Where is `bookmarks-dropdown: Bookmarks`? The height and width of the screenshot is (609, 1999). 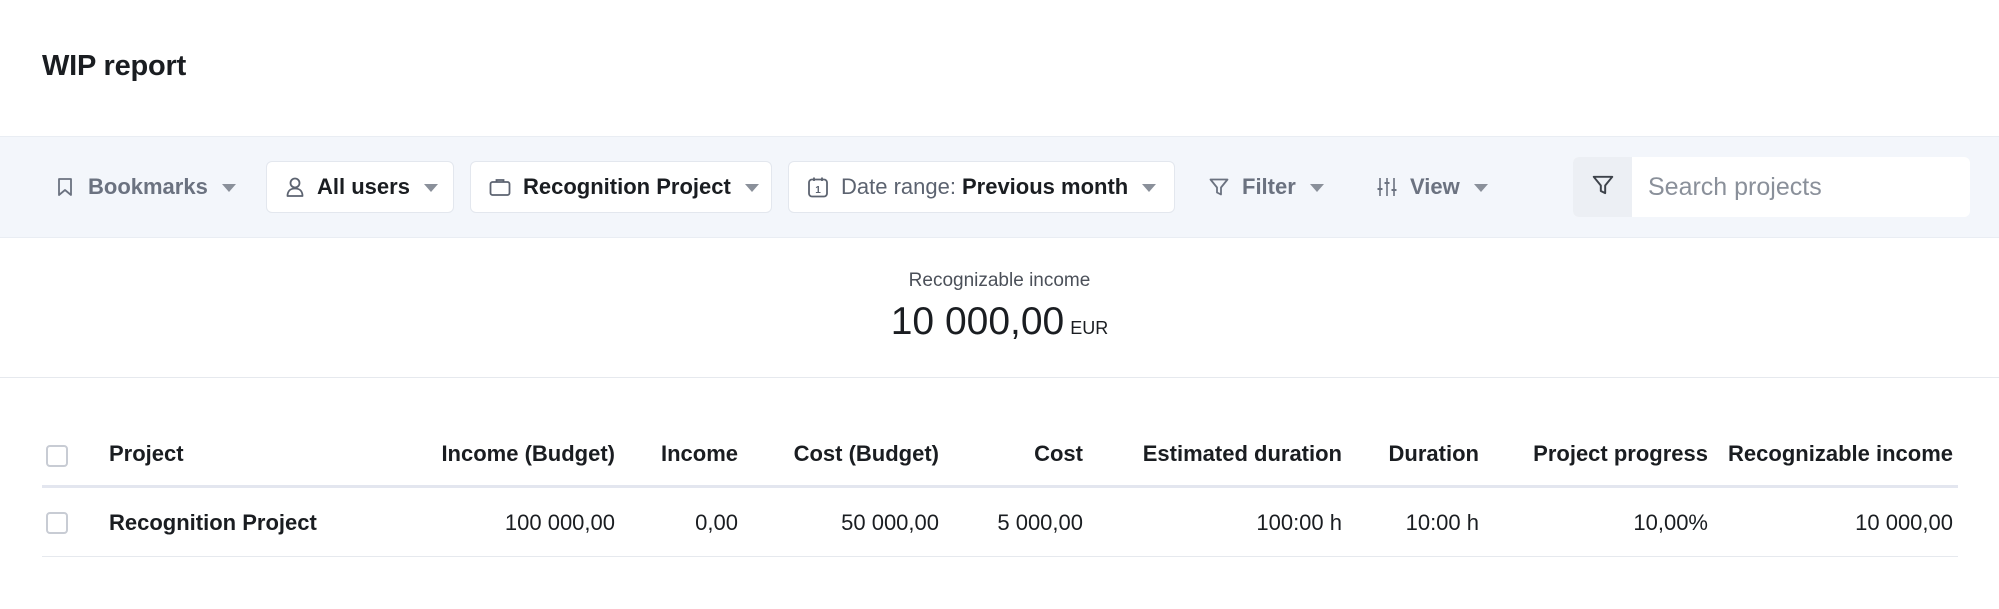 bookmarks-dropdown: Bookmarks is located at coordinates (139, 187).